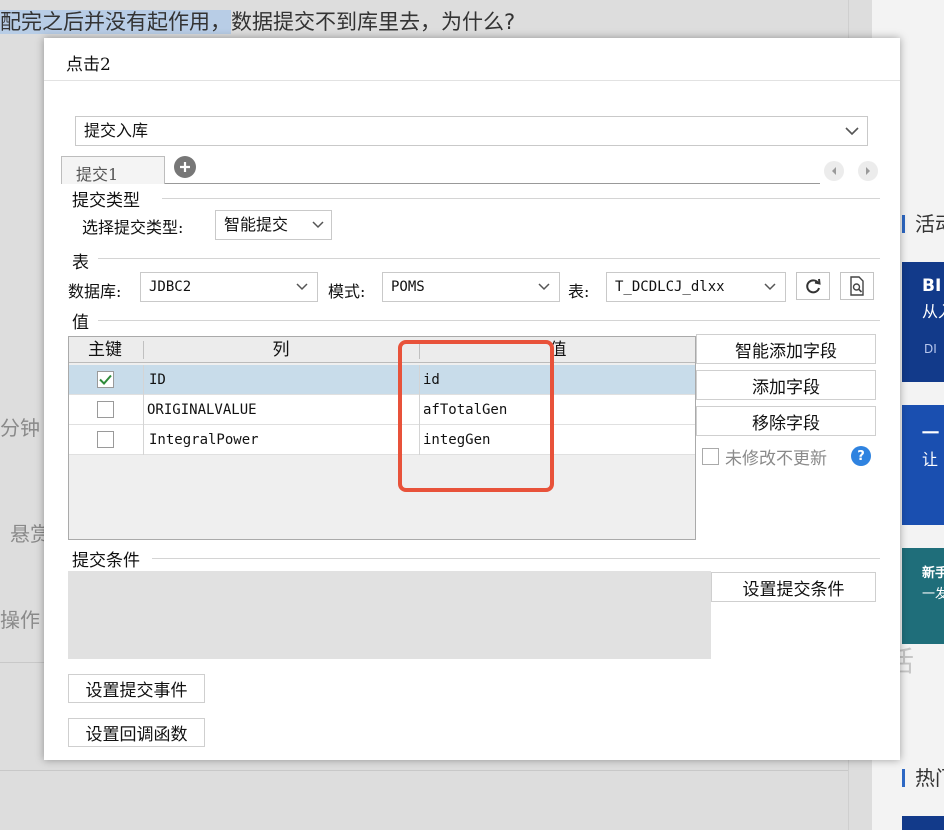 This screenshot has height=830, width=944. Describe the element at coordinates (95, 291) in the screenshot. I see `database-label: 数据库:` at that location.